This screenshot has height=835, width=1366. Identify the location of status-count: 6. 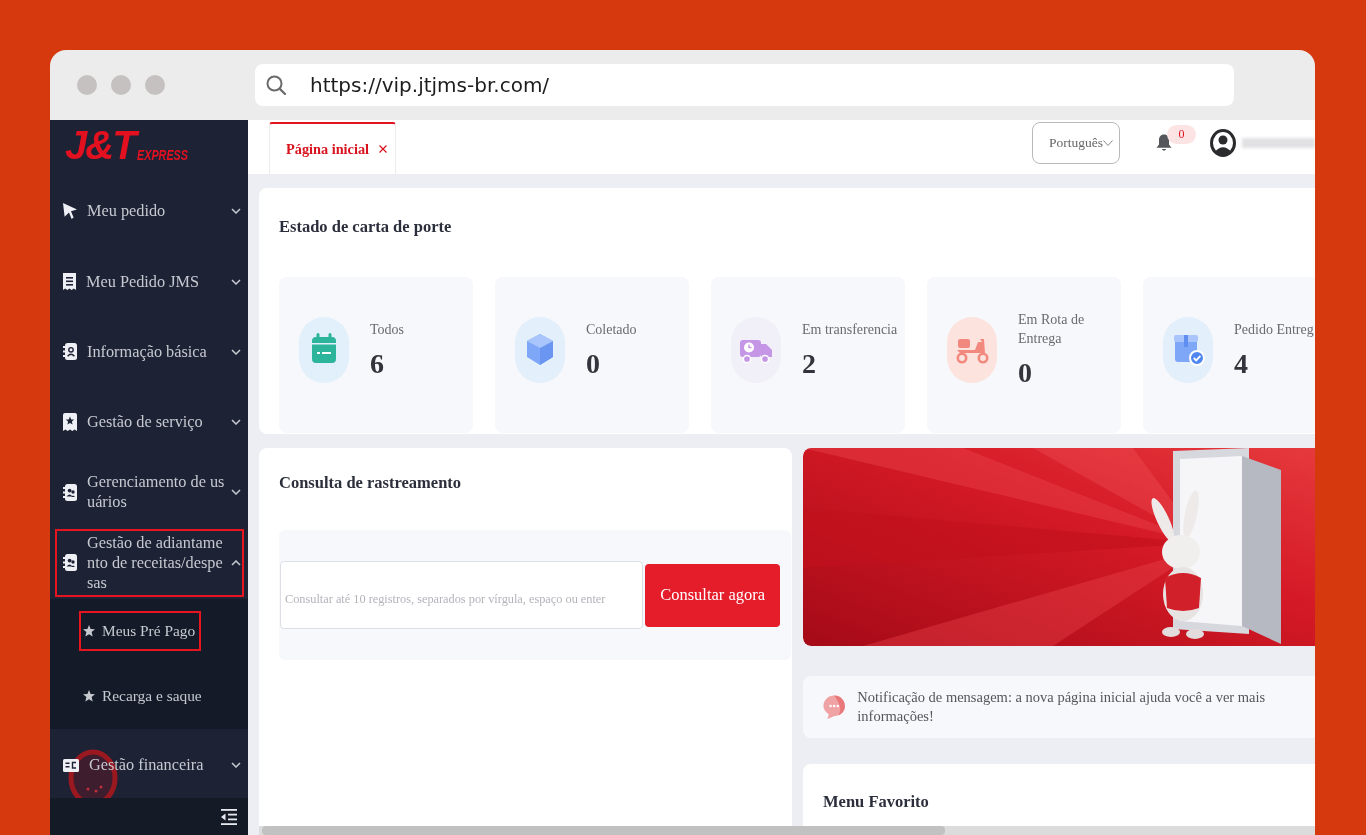
(377, 363).